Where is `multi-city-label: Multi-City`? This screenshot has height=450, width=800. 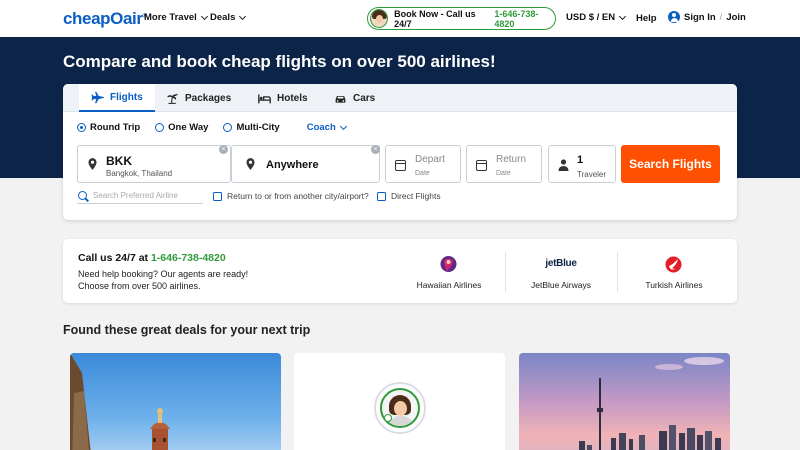
multi-city-label: Multi-City is located at coordinates (258, 127).